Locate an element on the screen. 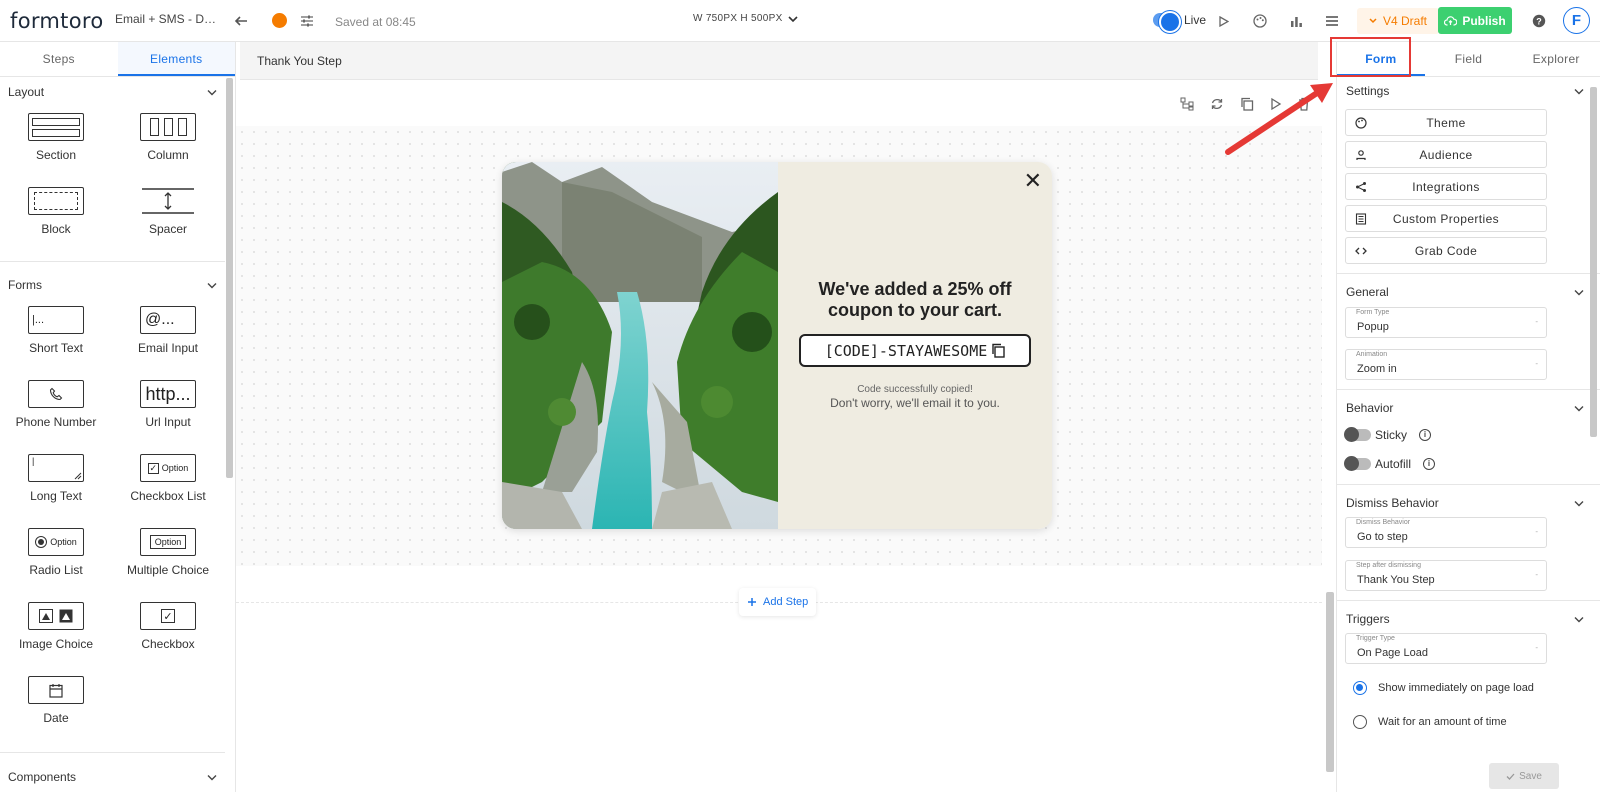 This screenshot has height=792, width=1600. back-arrow-icon is located at coordinates (241, 21).